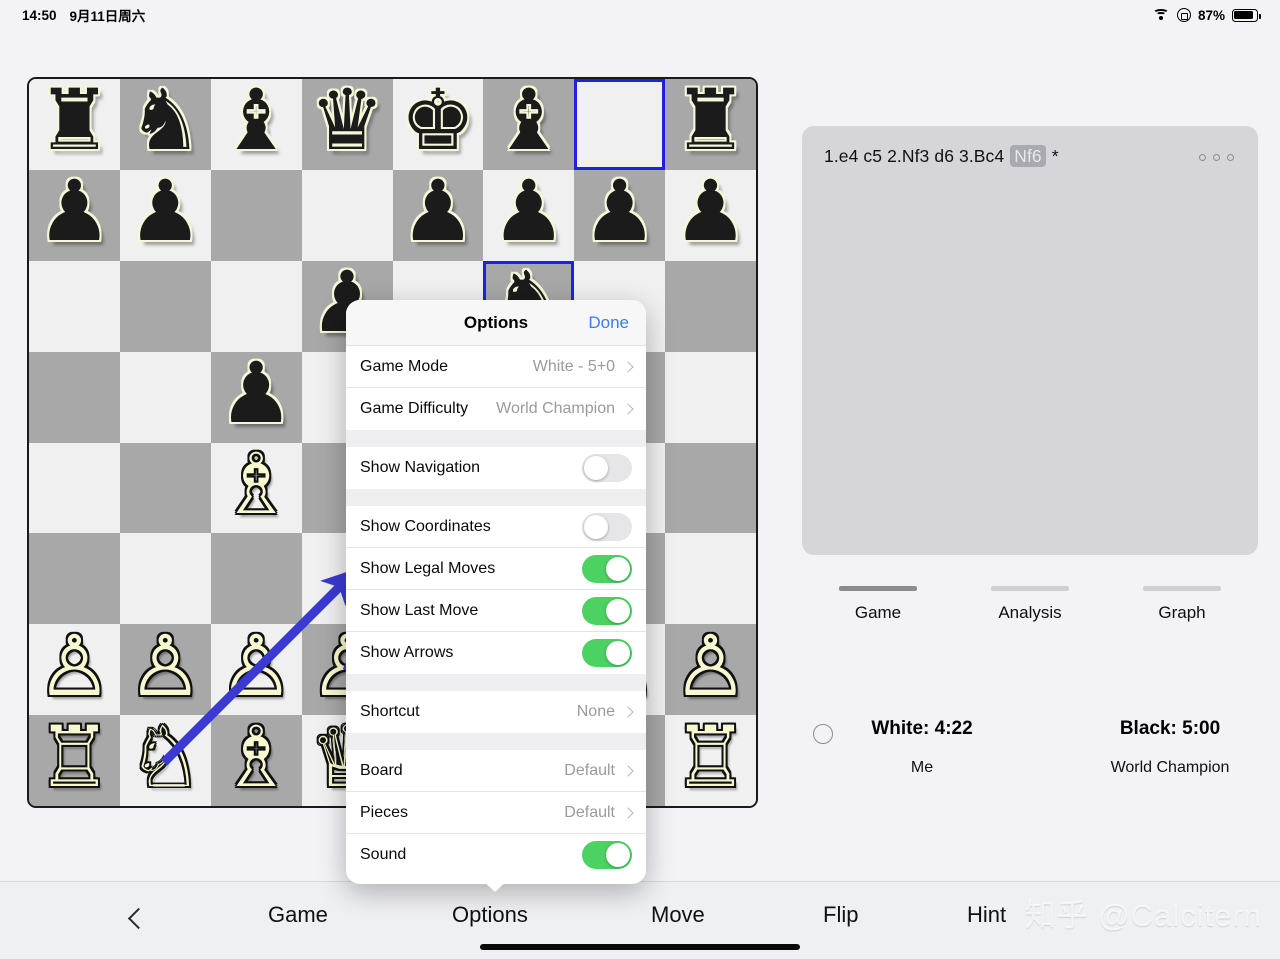  I want to click on board-square-g7: ♟, so click(620, 215).